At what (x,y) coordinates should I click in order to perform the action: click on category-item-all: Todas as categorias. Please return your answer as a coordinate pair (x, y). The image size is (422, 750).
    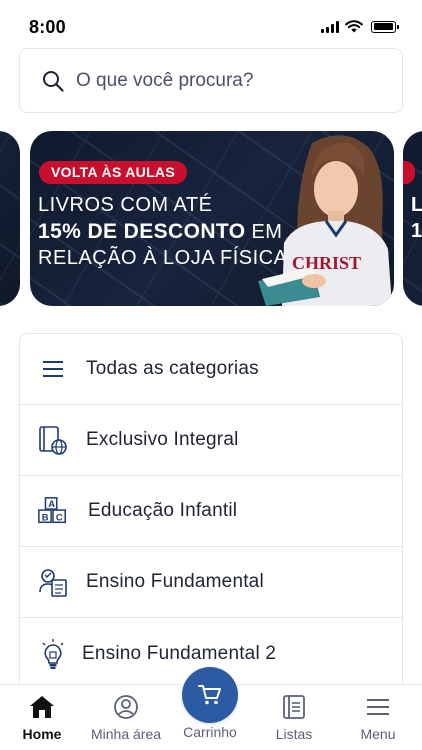
    Looking at the image, I should click on (211, 369).